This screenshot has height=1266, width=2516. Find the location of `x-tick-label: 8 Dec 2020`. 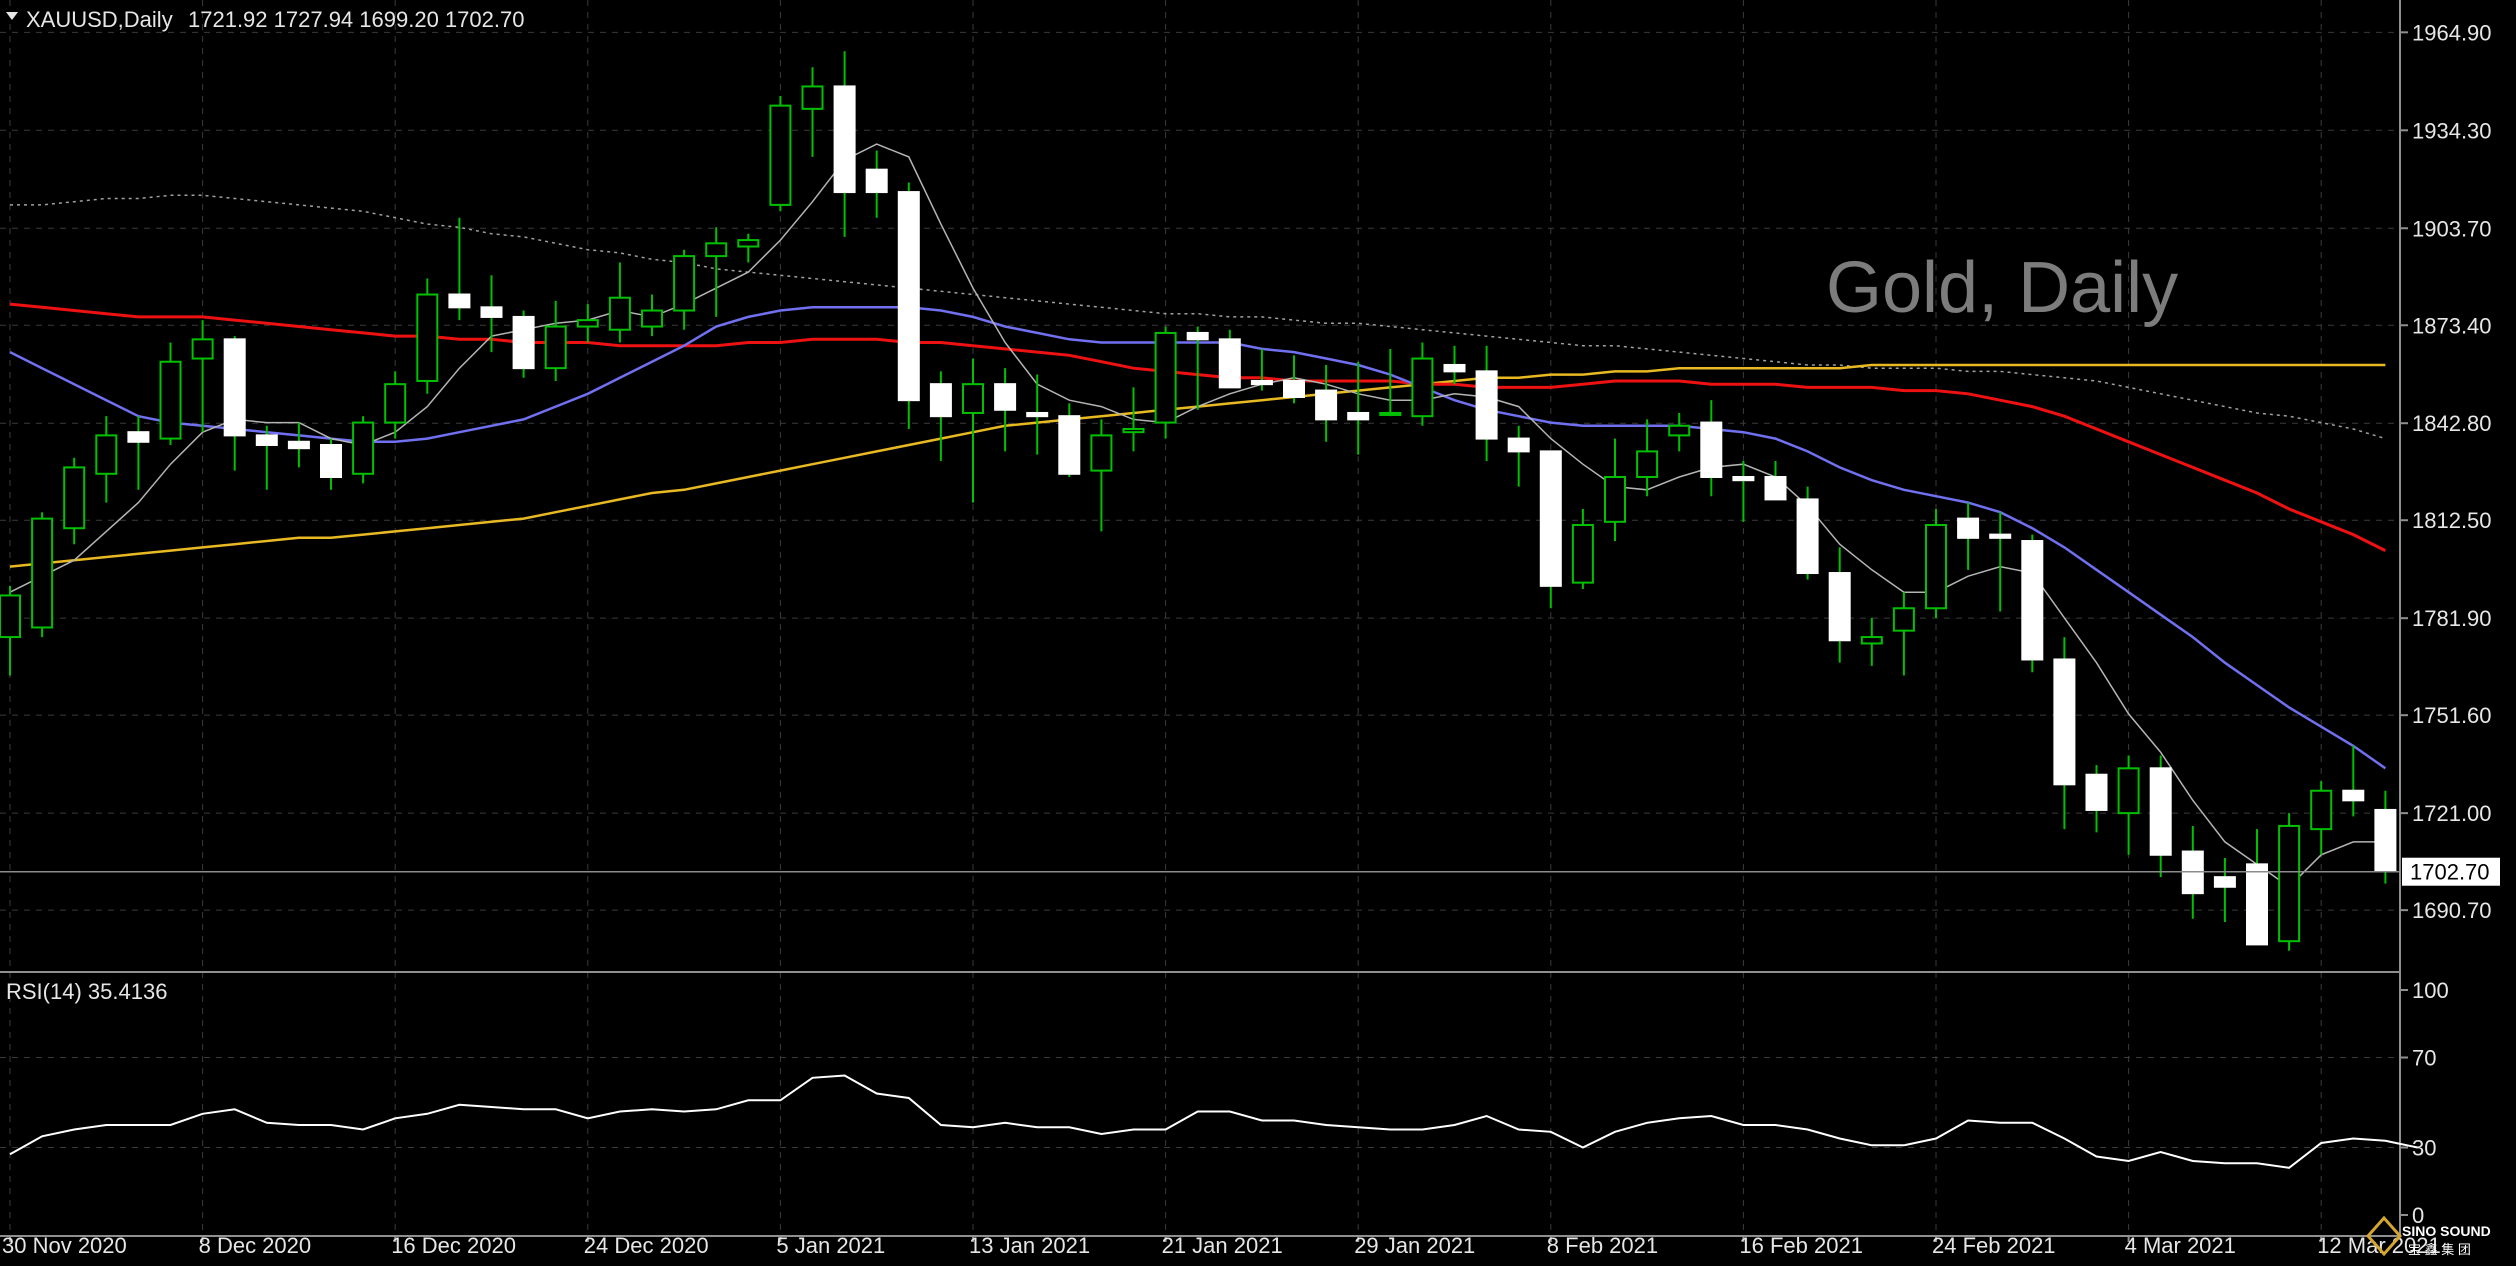

x-tick-label: 8 Dec 2020 is located at coordinates (255, 1245).